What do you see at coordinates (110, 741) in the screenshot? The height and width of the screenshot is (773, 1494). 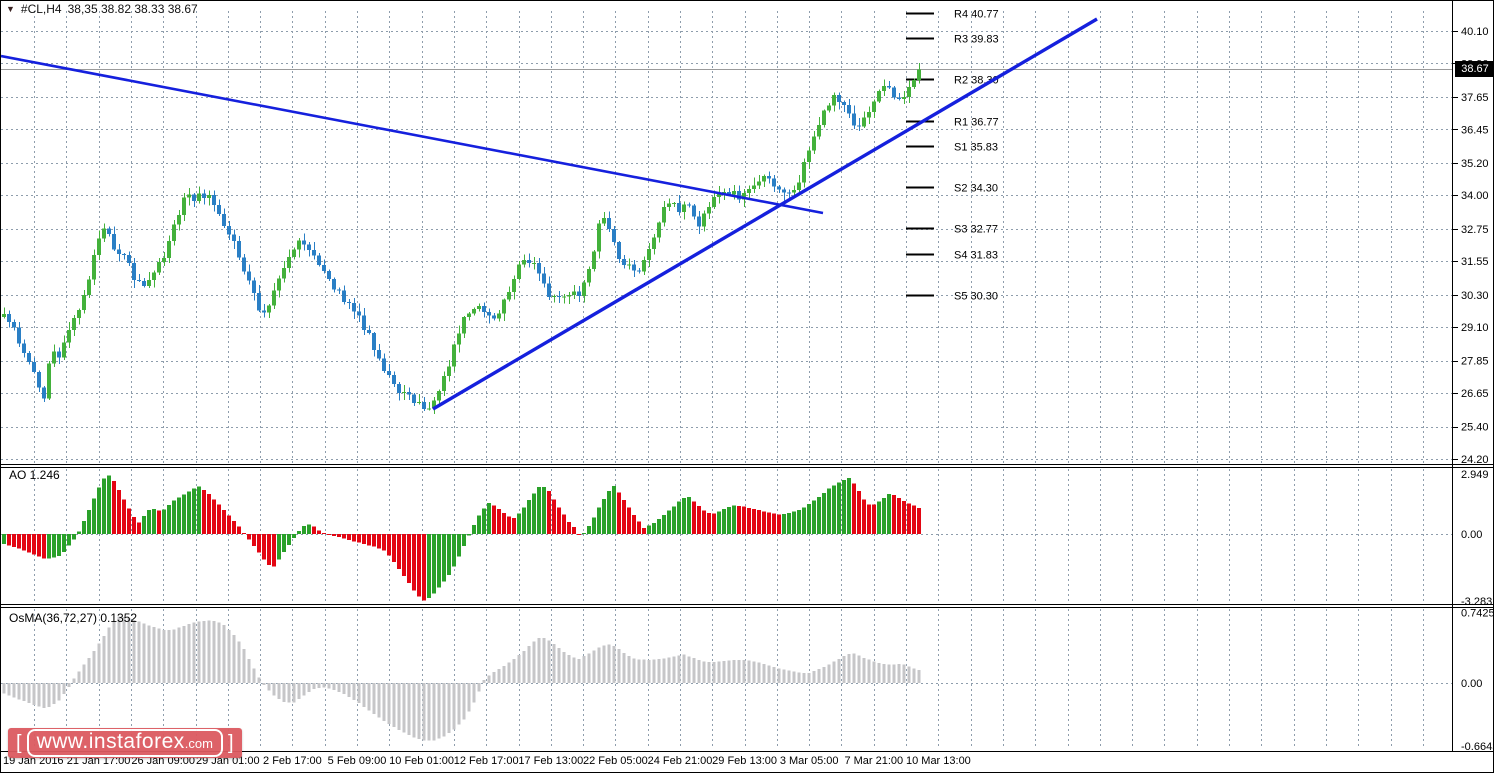 I see `banner-domain-text: www.instaforex` at bounding box center [110, 741].